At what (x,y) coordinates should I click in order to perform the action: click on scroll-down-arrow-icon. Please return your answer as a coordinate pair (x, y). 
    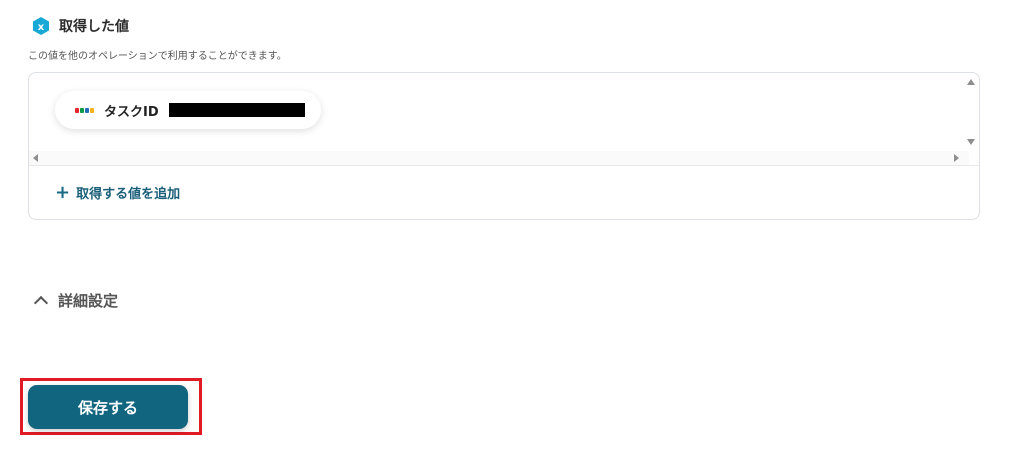
    Looking at the image, I should click on (971, 142).